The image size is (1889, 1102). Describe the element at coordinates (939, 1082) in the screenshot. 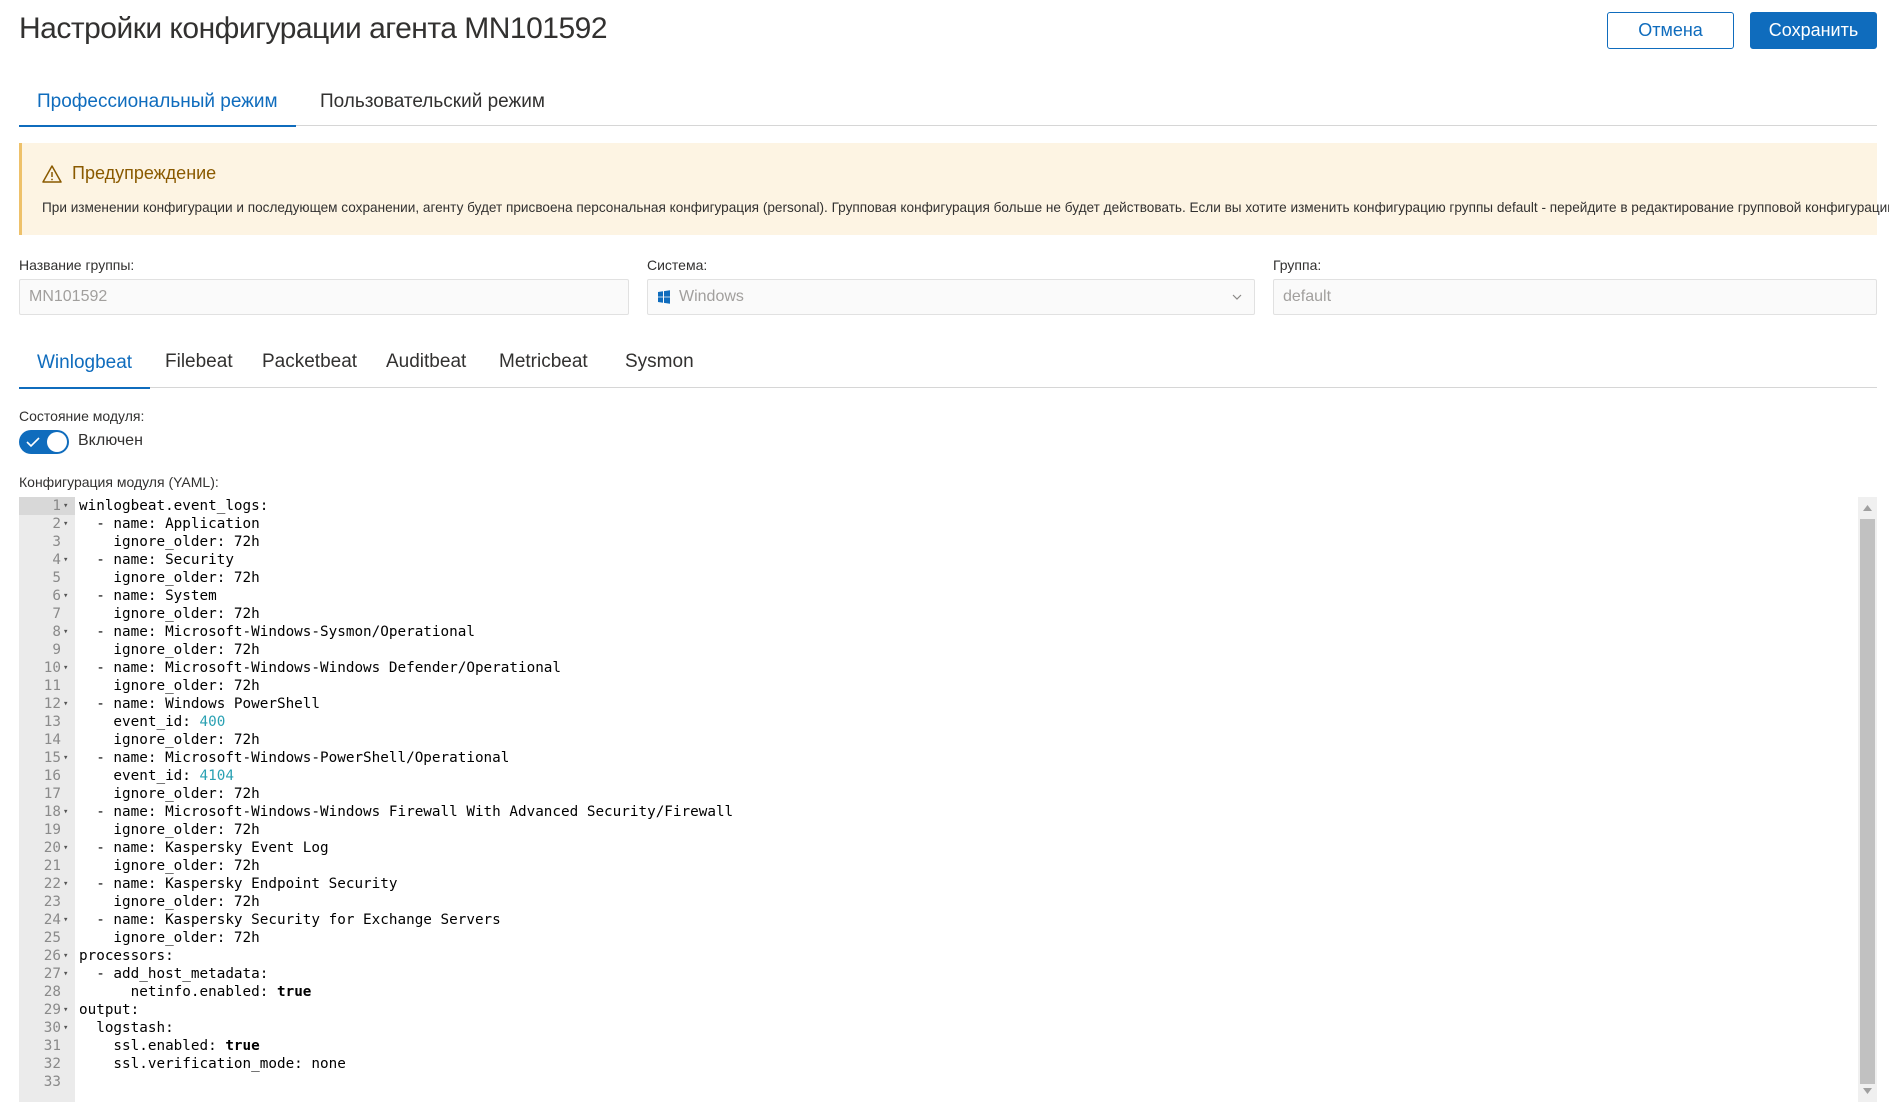

I see `code-line: 33` at that location.